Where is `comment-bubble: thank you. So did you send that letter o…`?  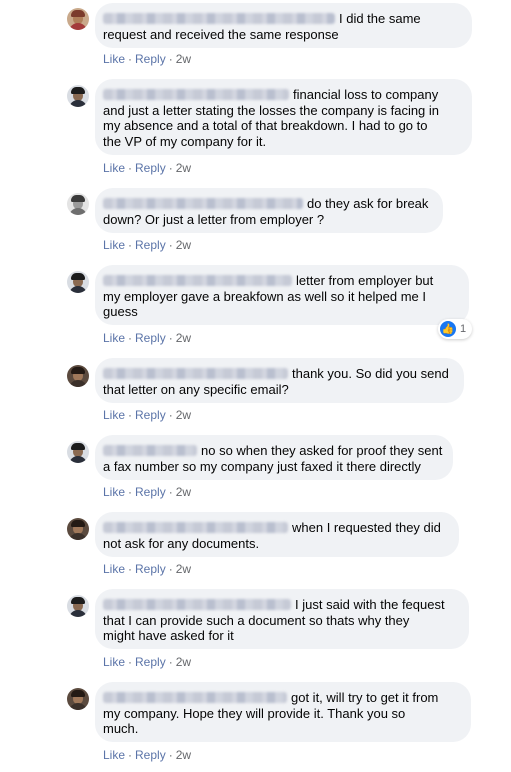
comment-bubble: thank you. So did you send that letter o… is located at coordinates (279, 380).